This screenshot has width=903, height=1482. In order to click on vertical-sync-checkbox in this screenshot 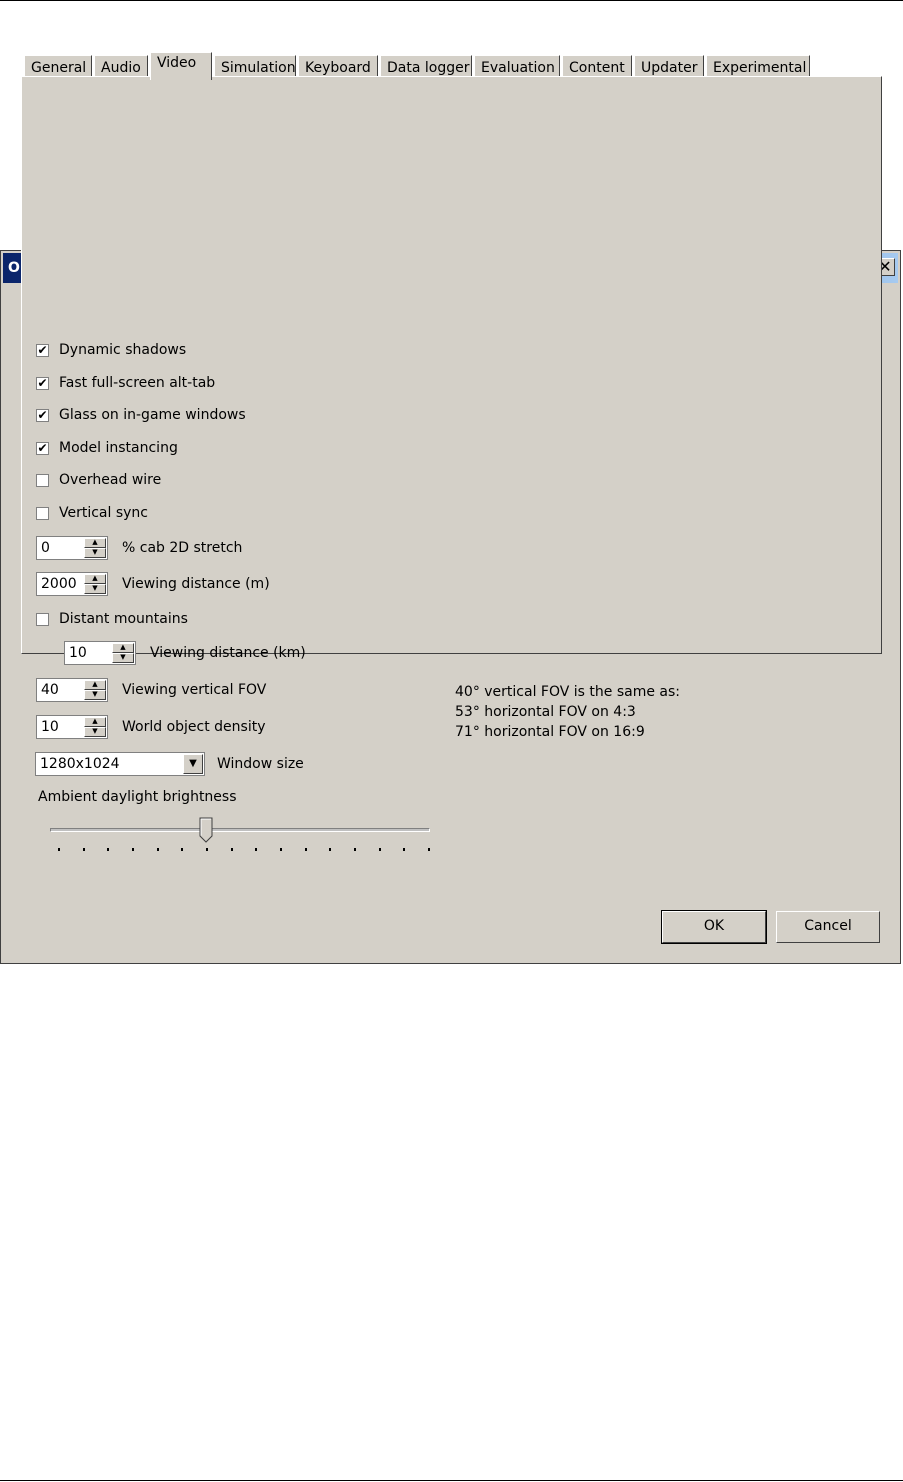, I will do `click(42, 513)`.